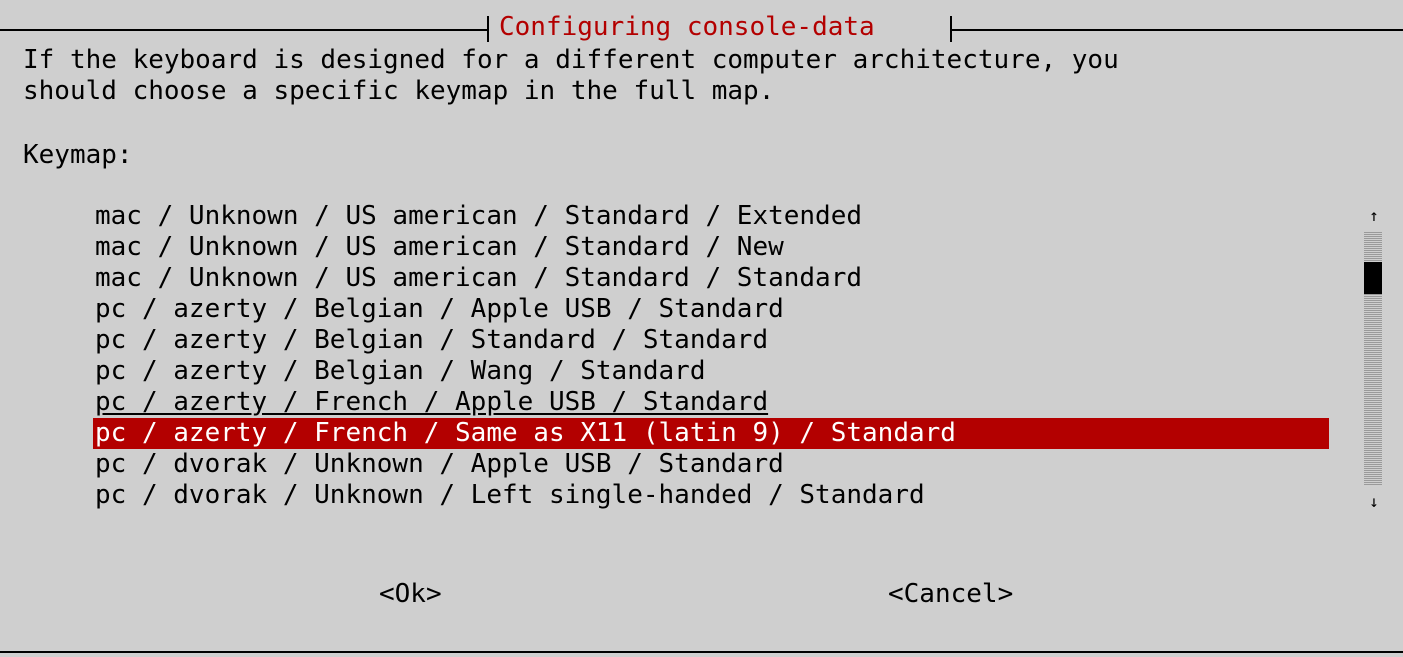 This screenshot has height=657, width=1403. Describe the element at coordinates (488, 29) in the screenshot. I see `title-bracket-left` at that location.